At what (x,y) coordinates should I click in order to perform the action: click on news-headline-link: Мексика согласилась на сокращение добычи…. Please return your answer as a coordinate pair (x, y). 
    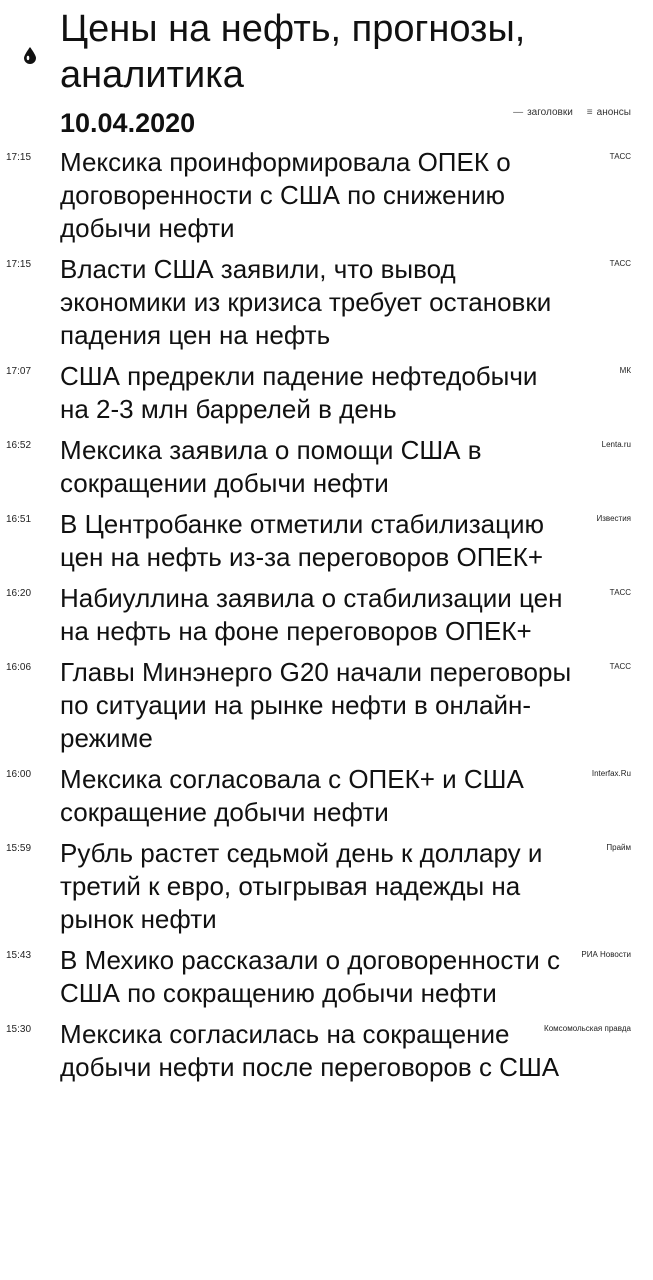
    Looking at the image, I should click on (316, 1051).